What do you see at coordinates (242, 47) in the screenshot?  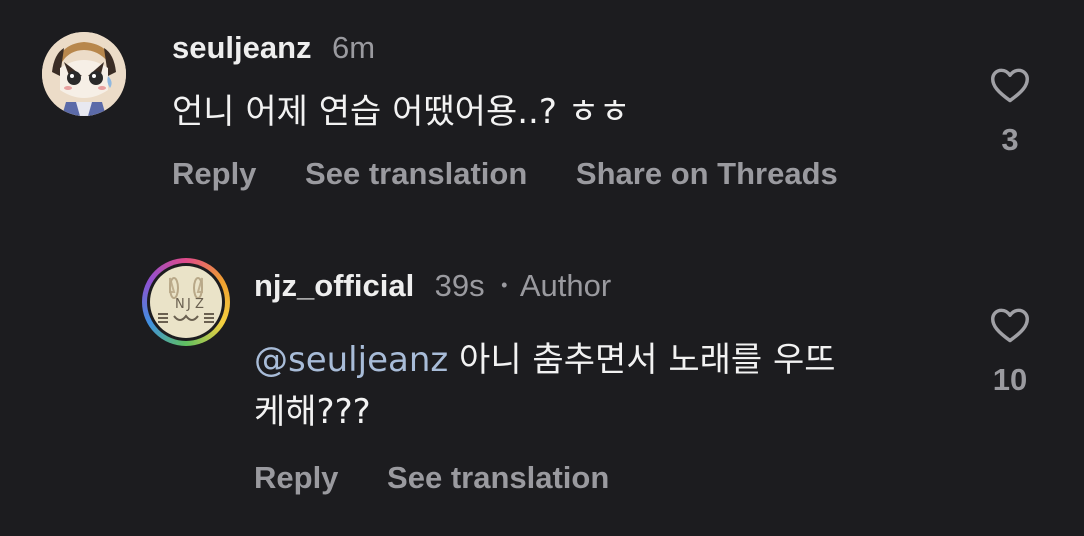 I see `username: seuljeanz` at bounding box center [242, 47].